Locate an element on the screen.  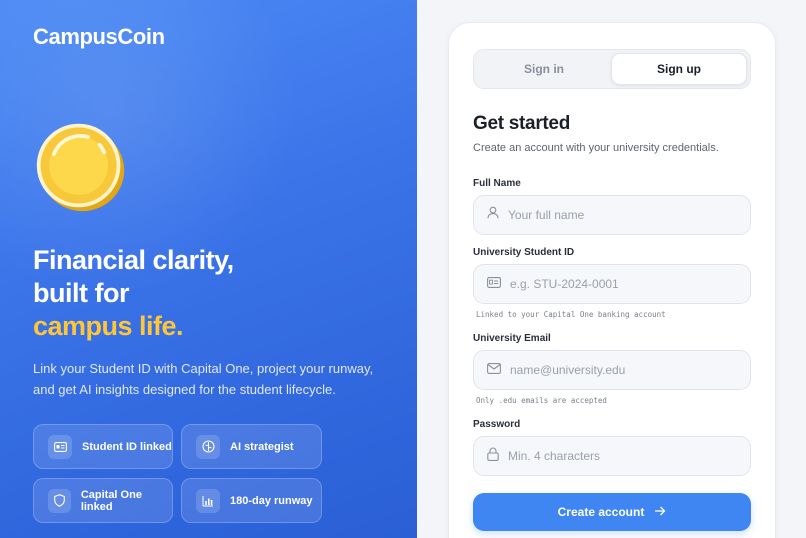
brain-icon is located at coordinates (208, 446).